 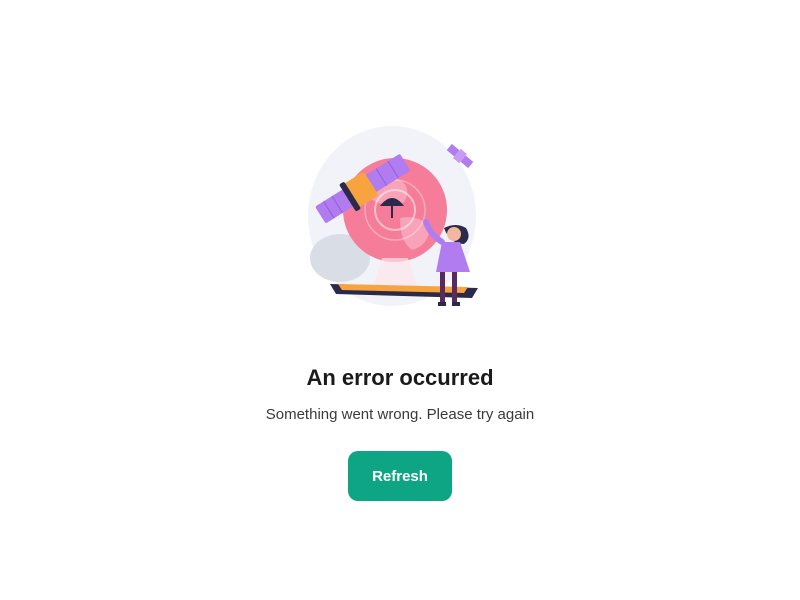 I want to click on error-title: An error occurred, so click(x=400, y=377).